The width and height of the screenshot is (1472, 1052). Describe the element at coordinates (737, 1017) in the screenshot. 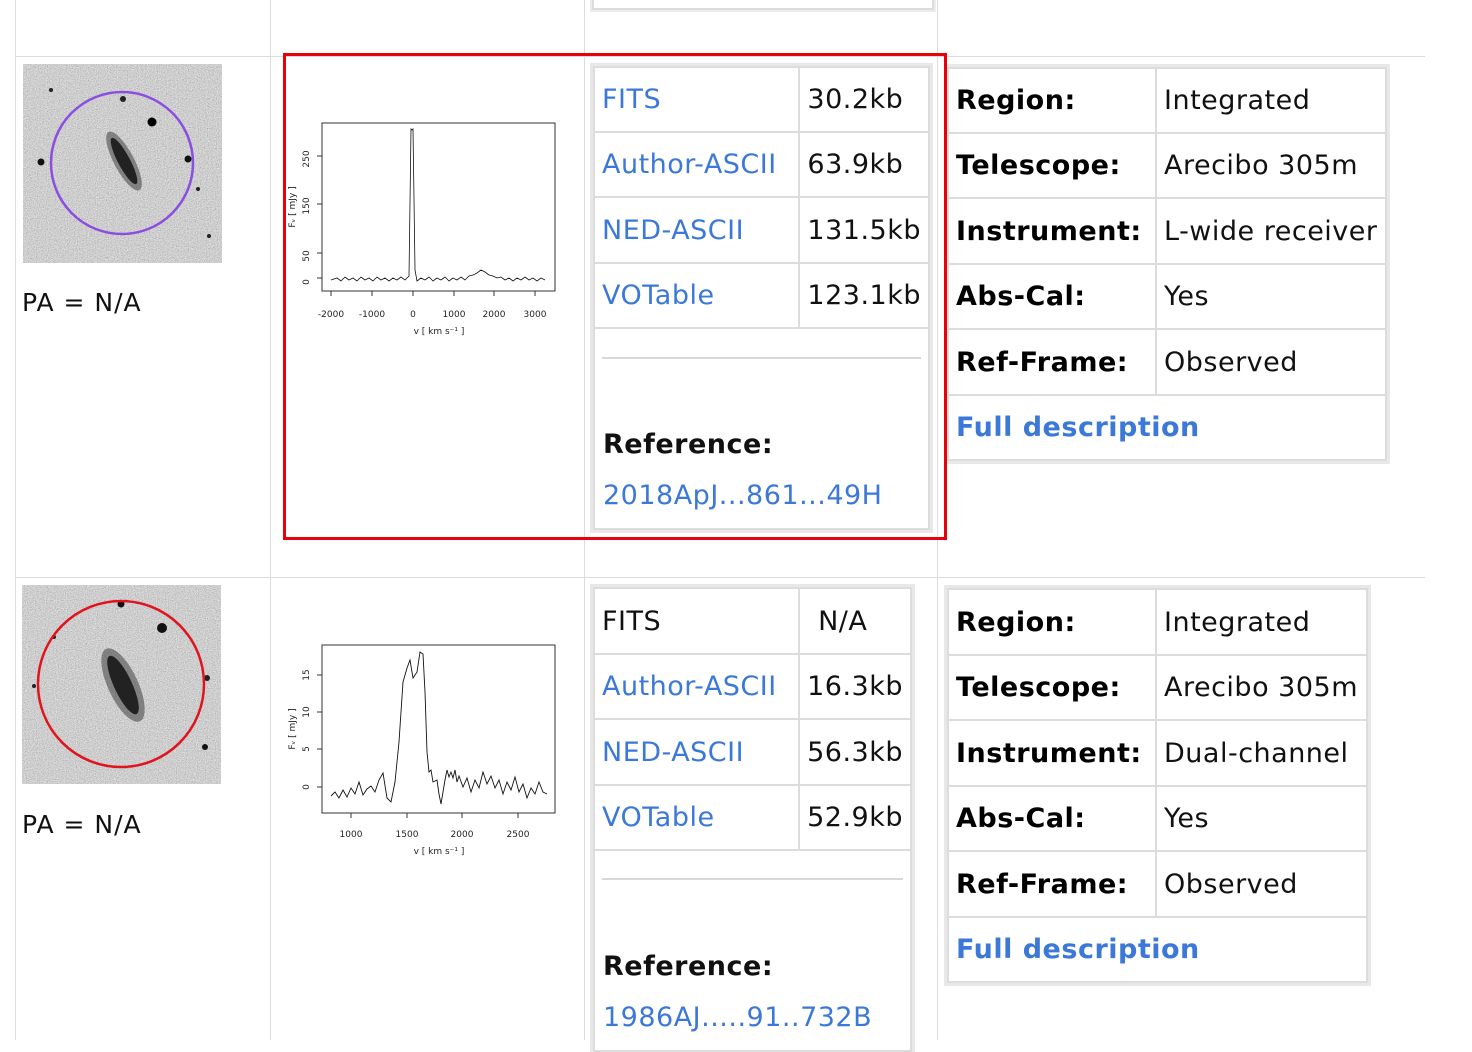

I see `reference-link: 1986AJ.....91..732B` at that location.